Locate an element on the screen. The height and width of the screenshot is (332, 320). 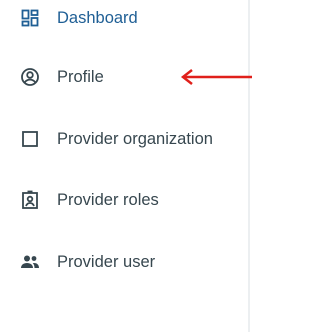
sidebar-item-dashboard: Dashboard is located at coordinates (124, 19).